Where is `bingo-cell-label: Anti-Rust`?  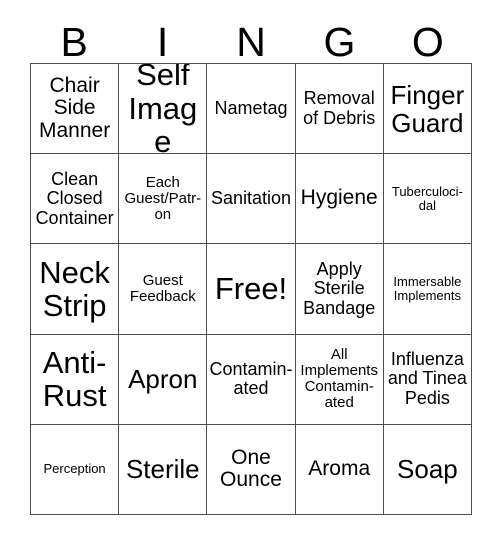 bingo-cell-label: Anti-Rust is located at coordinates (74, 379).